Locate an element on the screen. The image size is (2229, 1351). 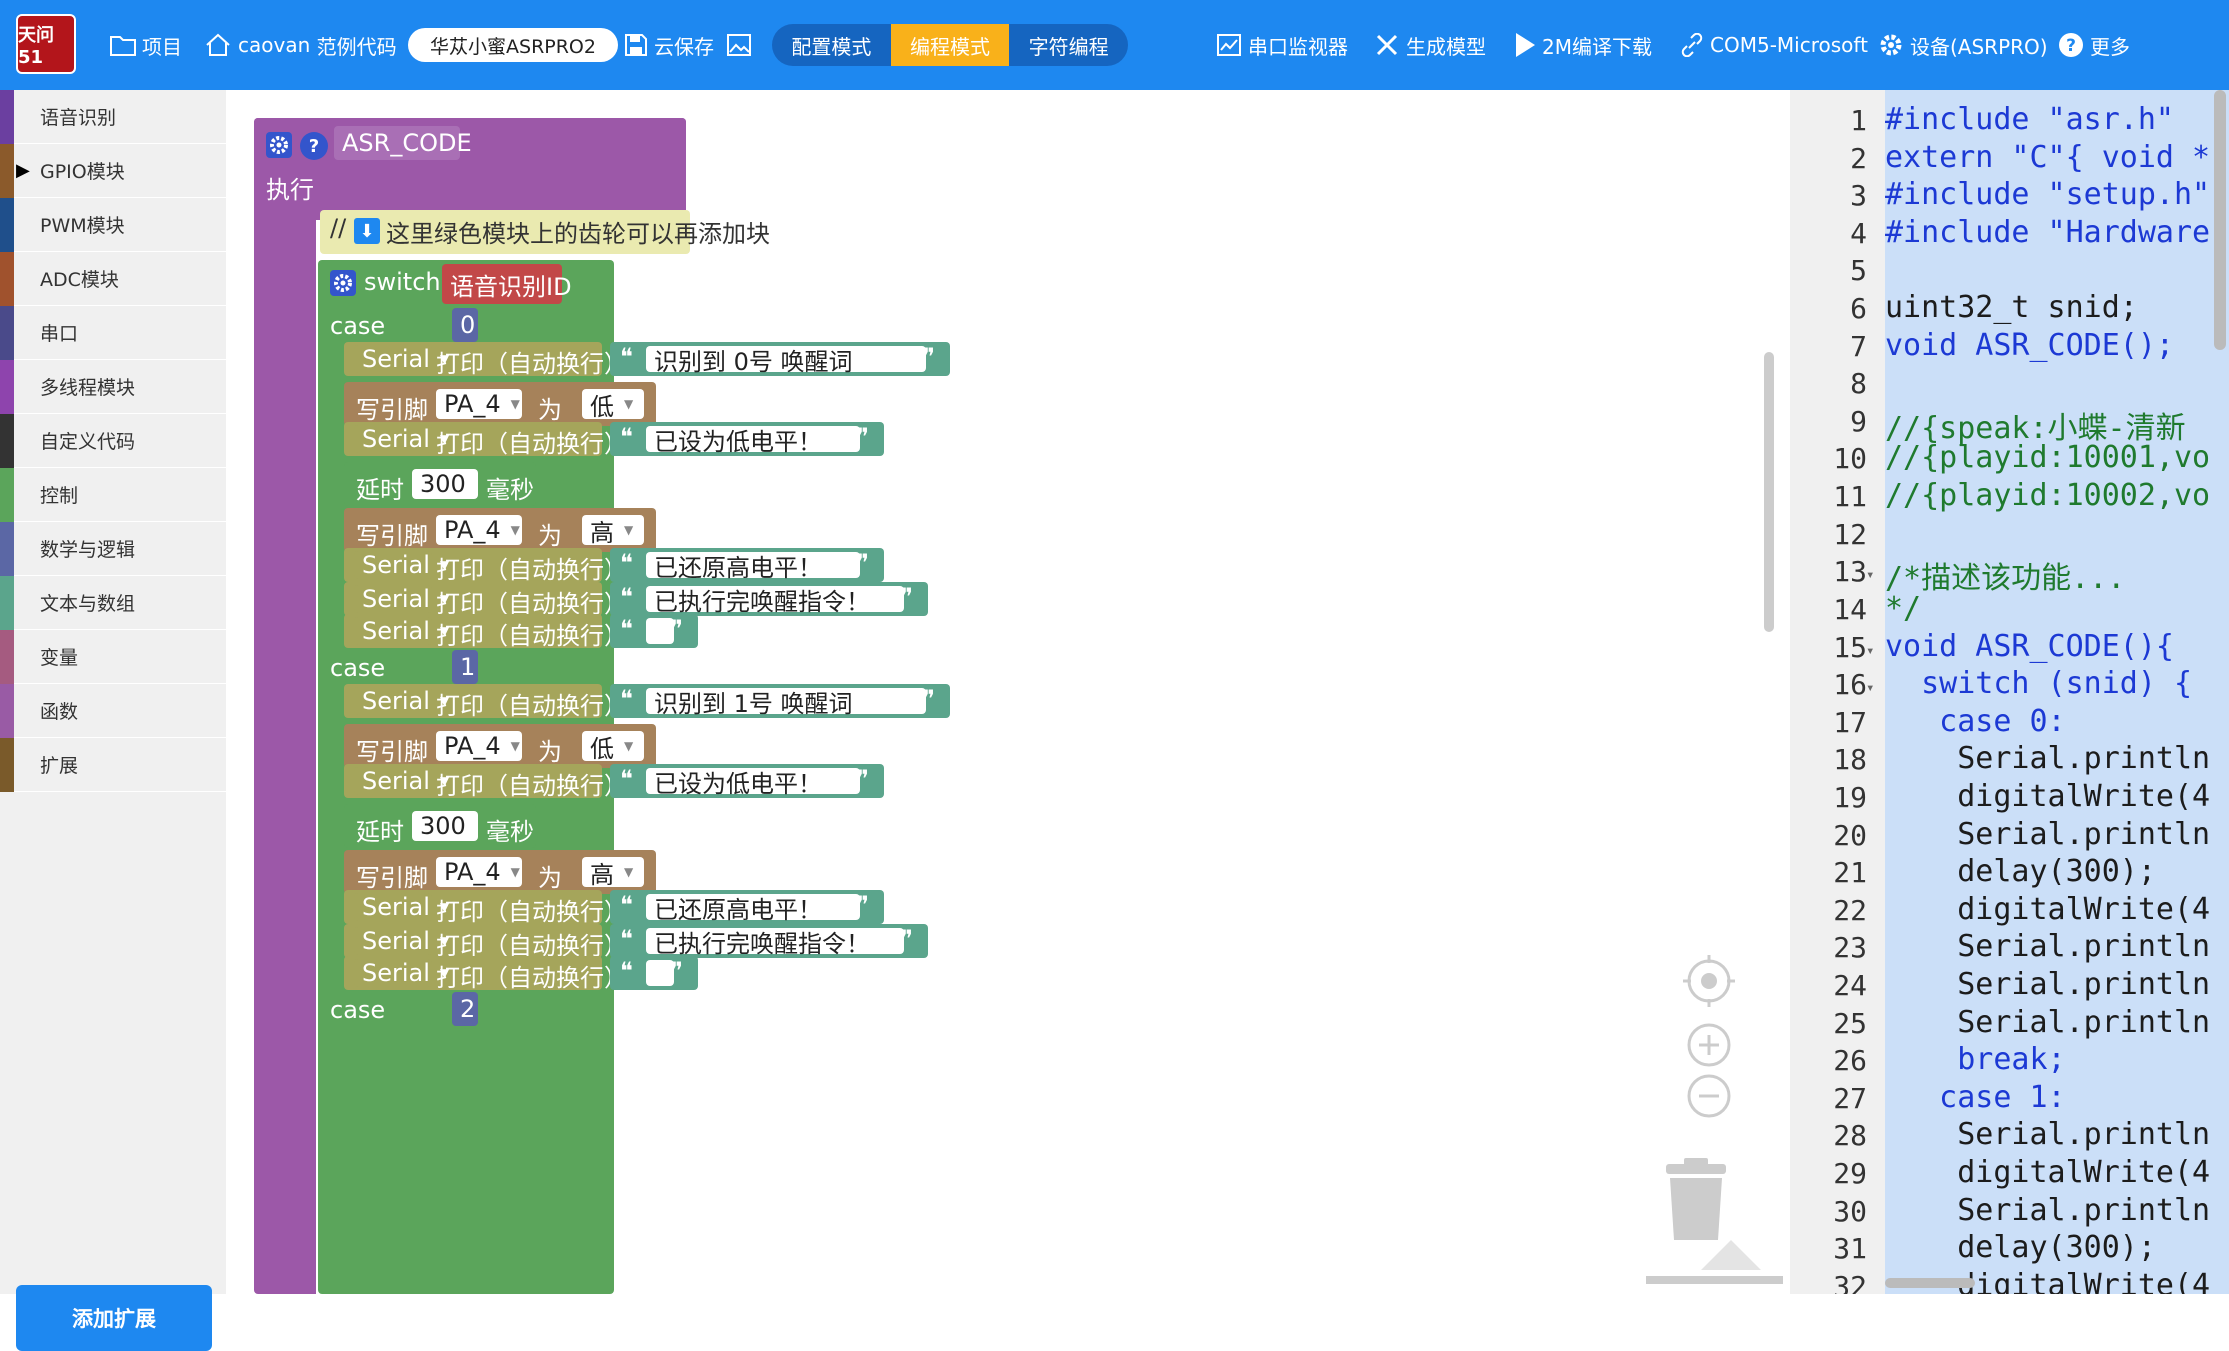
serial-monitor-button: 串口监视器 is located at coordinates (1282, 45).